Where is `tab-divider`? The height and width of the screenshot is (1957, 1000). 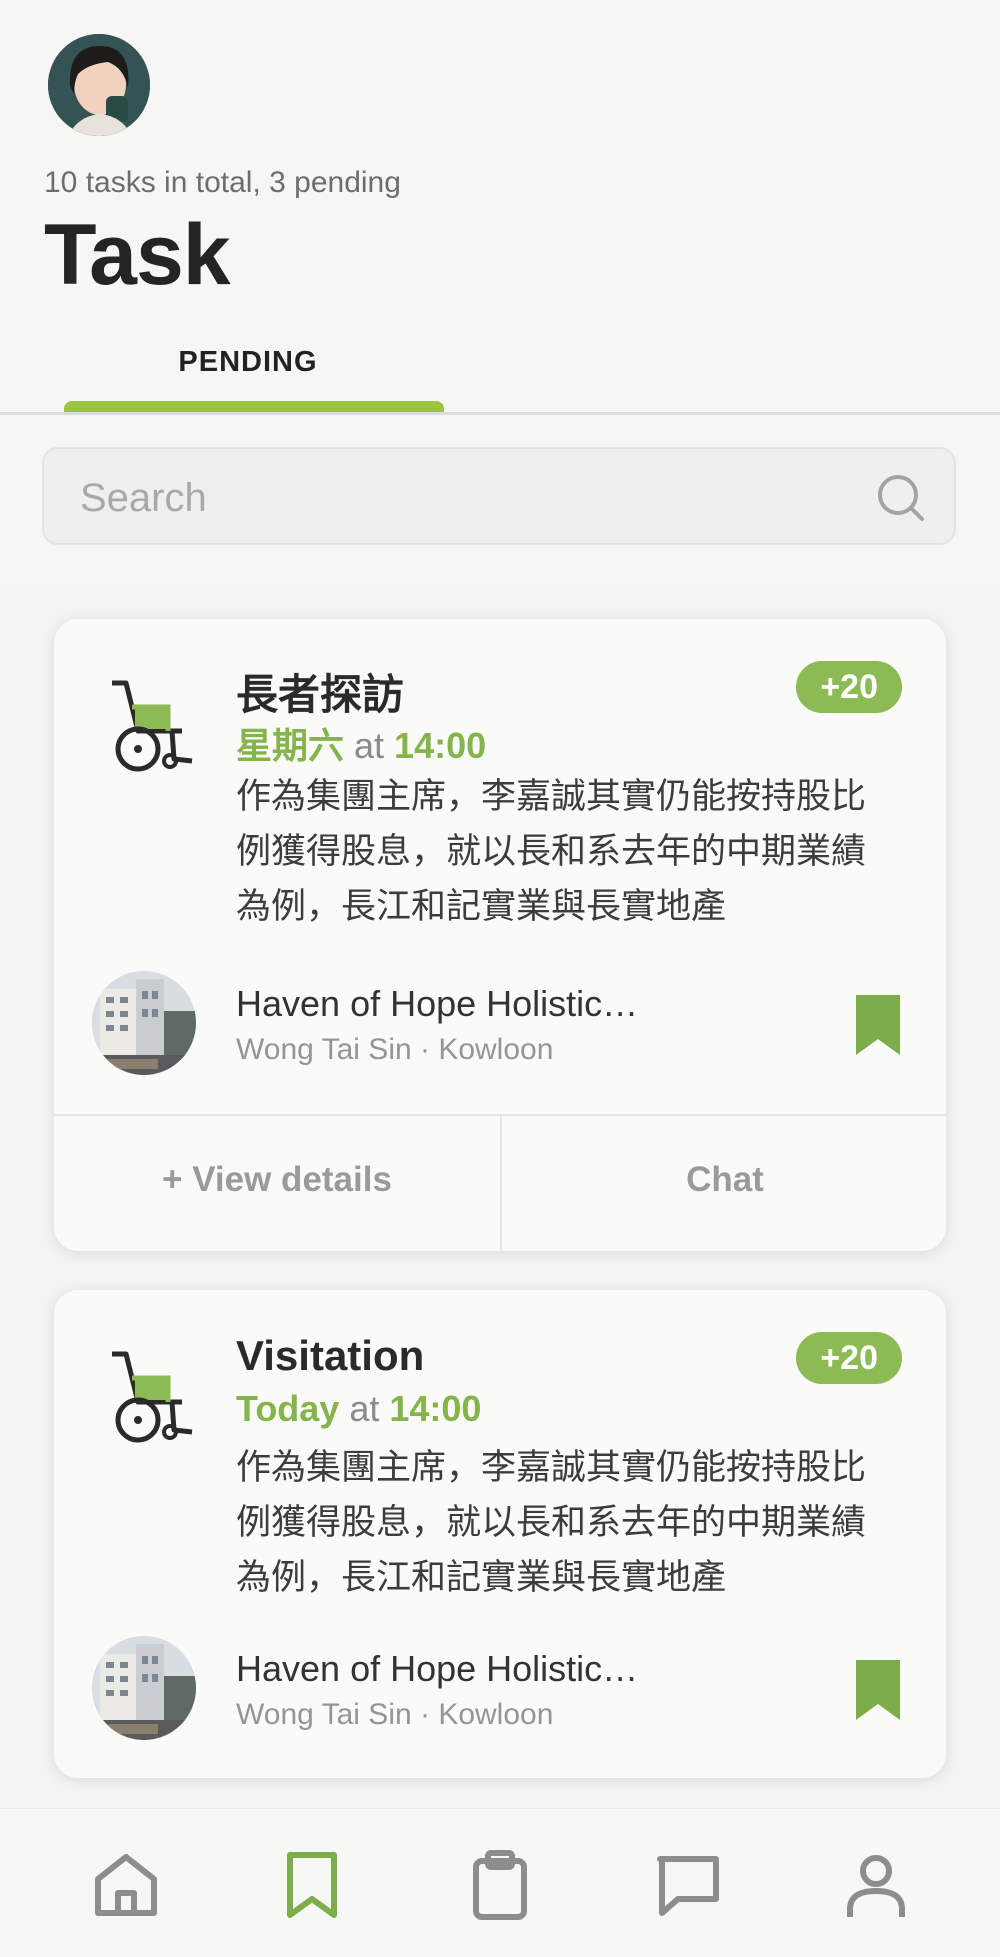
tab-divider is located at coordinates (500, 413).